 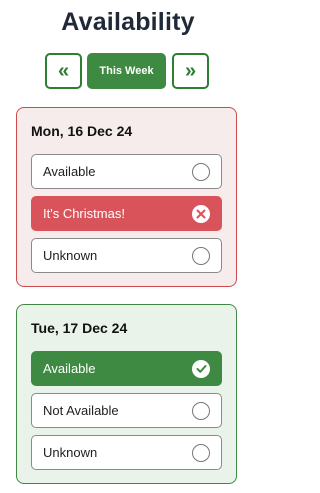 I want to click on check-circle-icon, so click(x=201, y=369).